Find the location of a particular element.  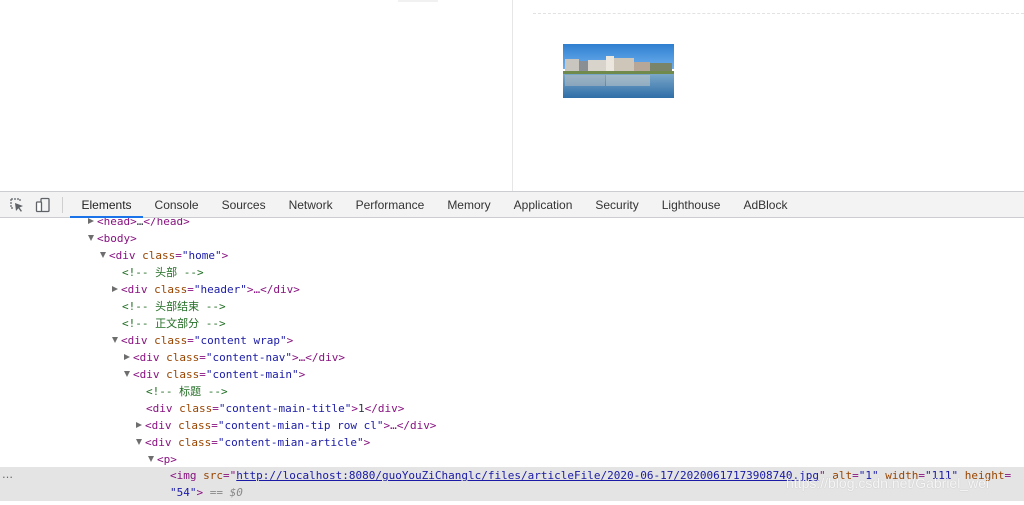

tree-row-div-home: <div class="home"> is located at coordinates (164, 255).